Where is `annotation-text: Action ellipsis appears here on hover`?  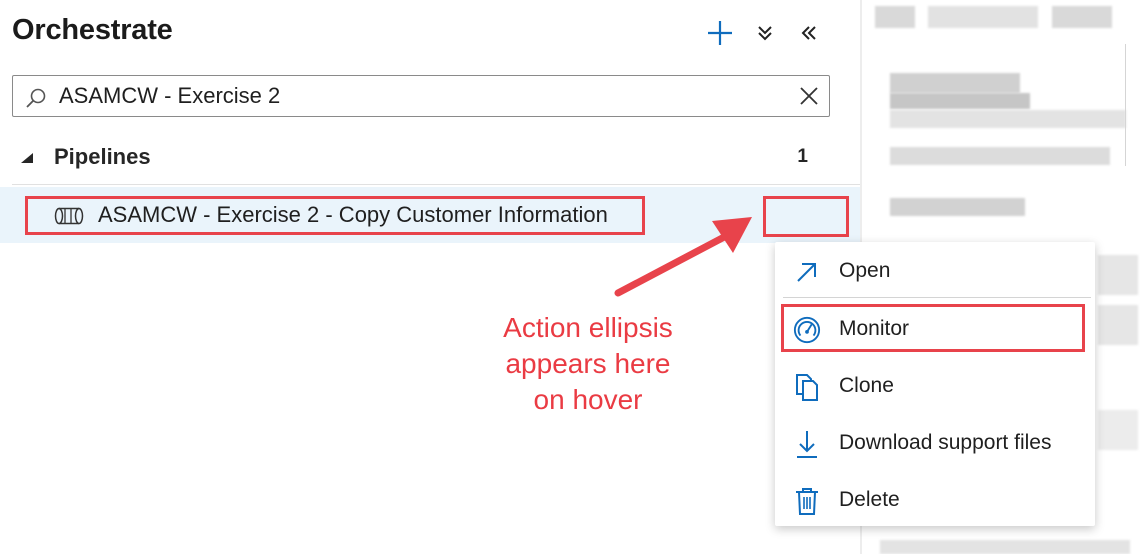 annotation-text: Action ellipsis appears here on hover is located at coordinates (588, 364).